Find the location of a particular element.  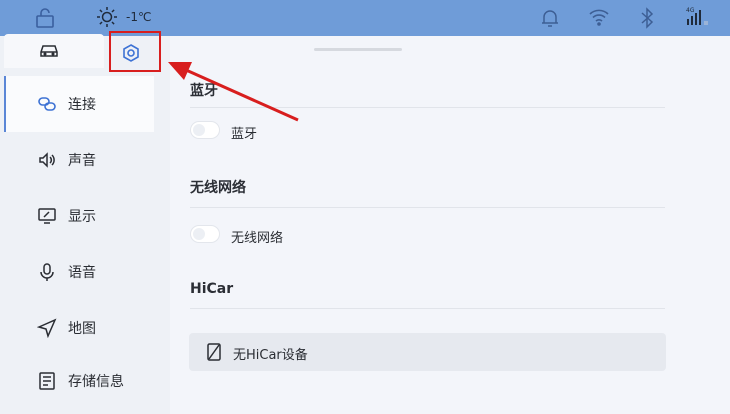

sidebar-item-label: 语音 is located at coordinates (82, 273).